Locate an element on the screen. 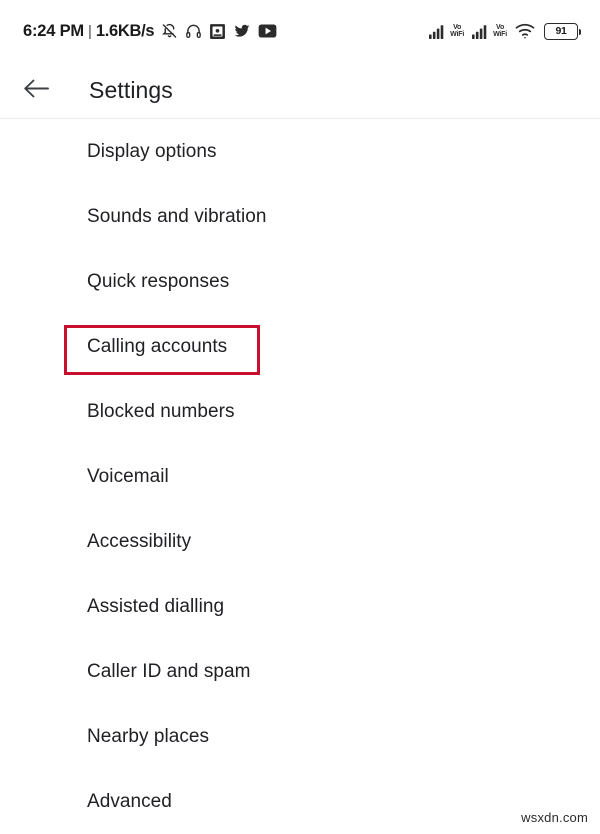  app-bar: Settings is located at coordinates (300, 90).